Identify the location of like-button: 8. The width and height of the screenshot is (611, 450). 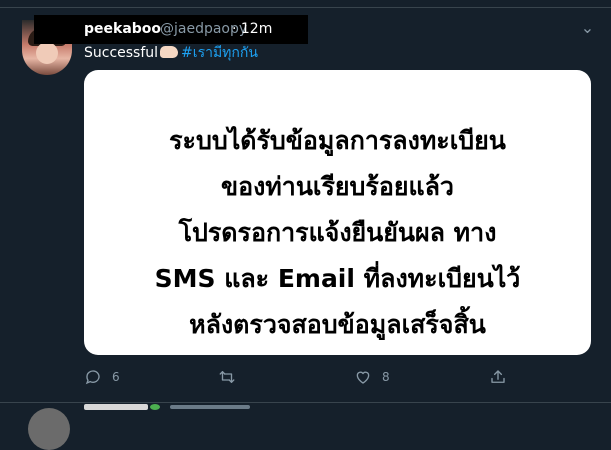
(372, 377).